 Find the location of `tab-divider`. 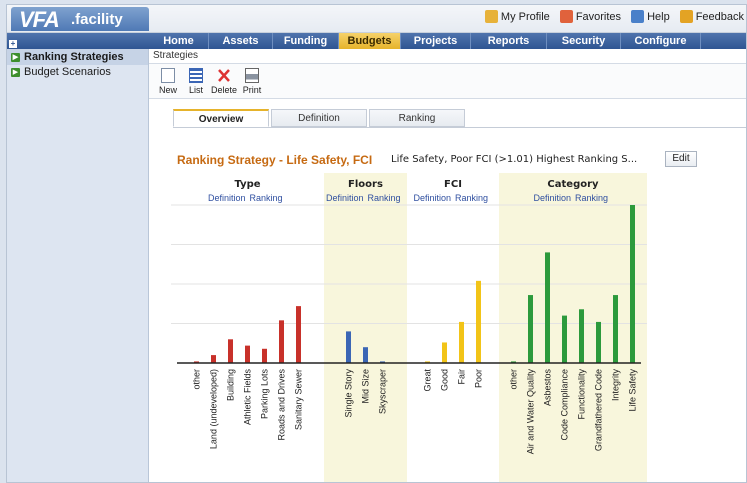

tab-divider is located at coordinates (459, 127).